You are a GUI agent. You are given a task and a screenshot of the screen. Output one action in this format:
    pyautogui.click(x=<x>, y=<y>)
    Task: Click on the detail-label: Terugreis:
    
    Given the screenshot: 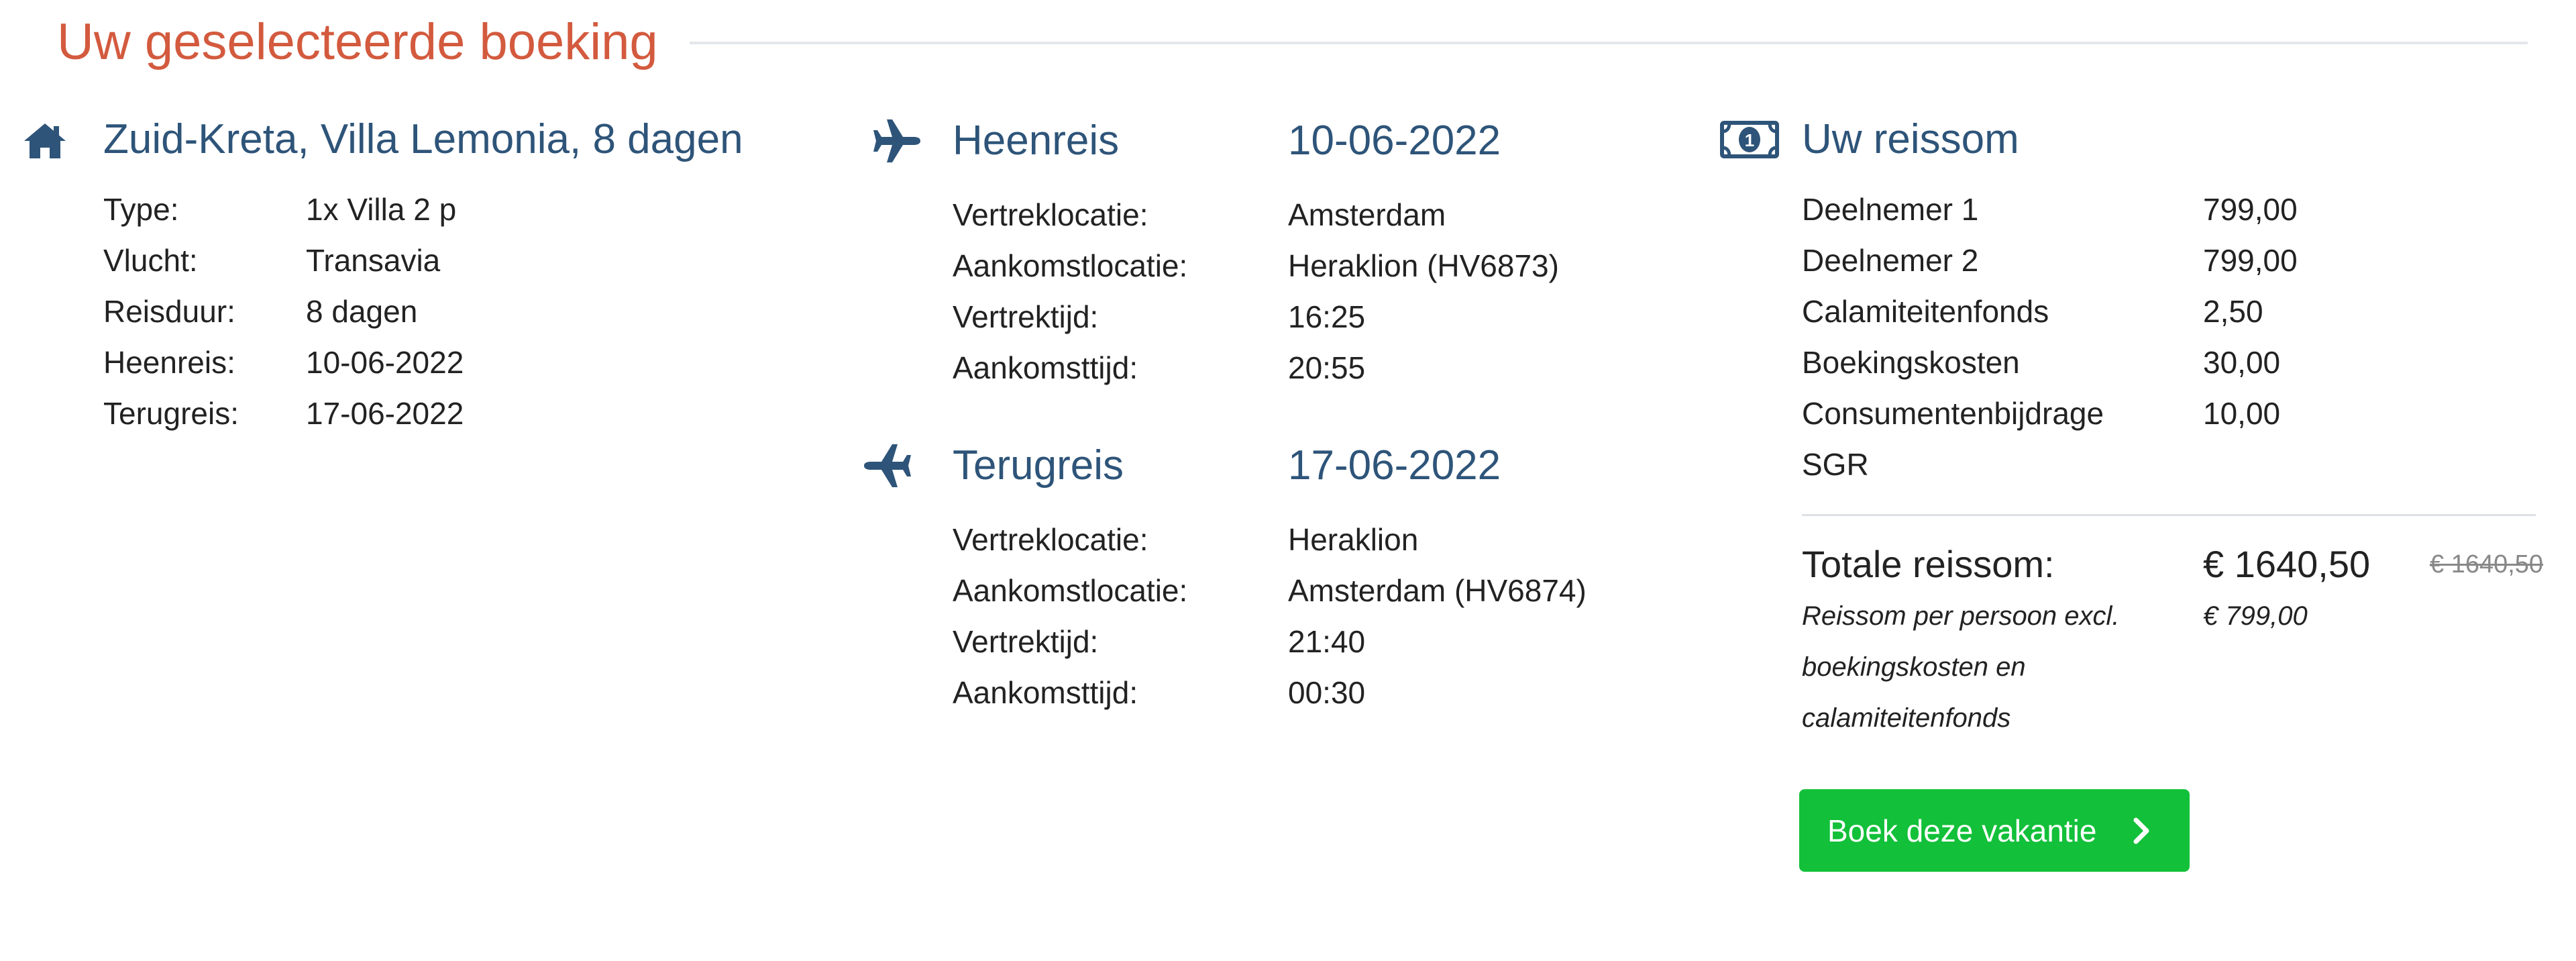 What is the action you would take?
    pyautogui.click(x=171, y=413)
    